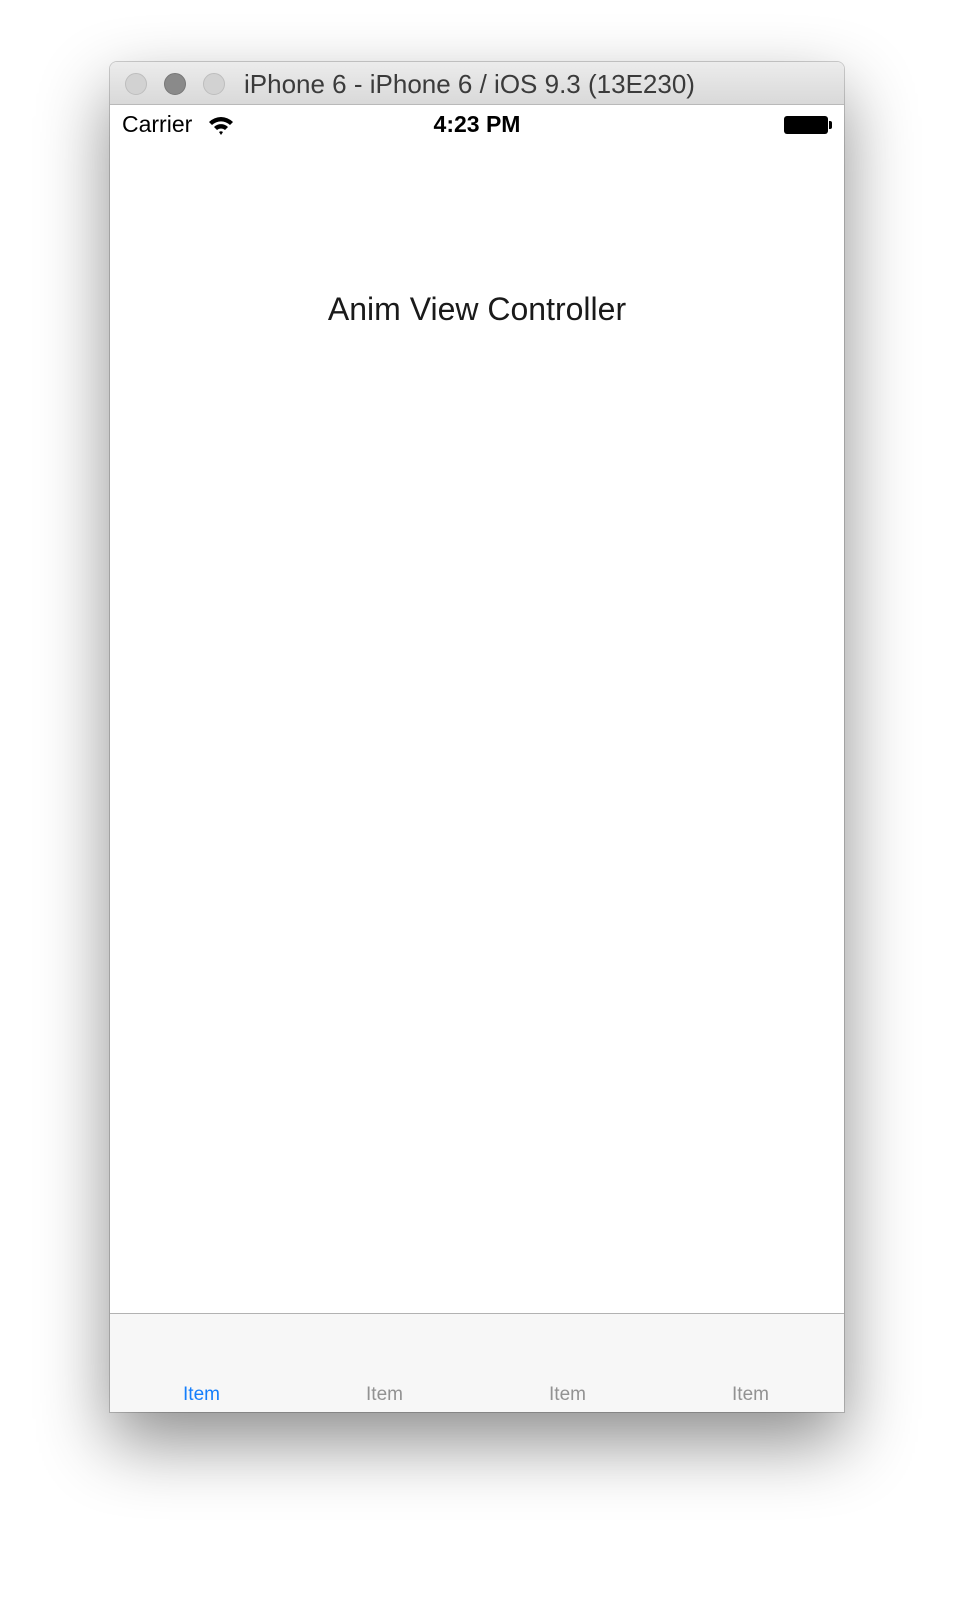  Describe the element at coordinates (830, 125) in the screenshot. I see `battery-tip` at that location.